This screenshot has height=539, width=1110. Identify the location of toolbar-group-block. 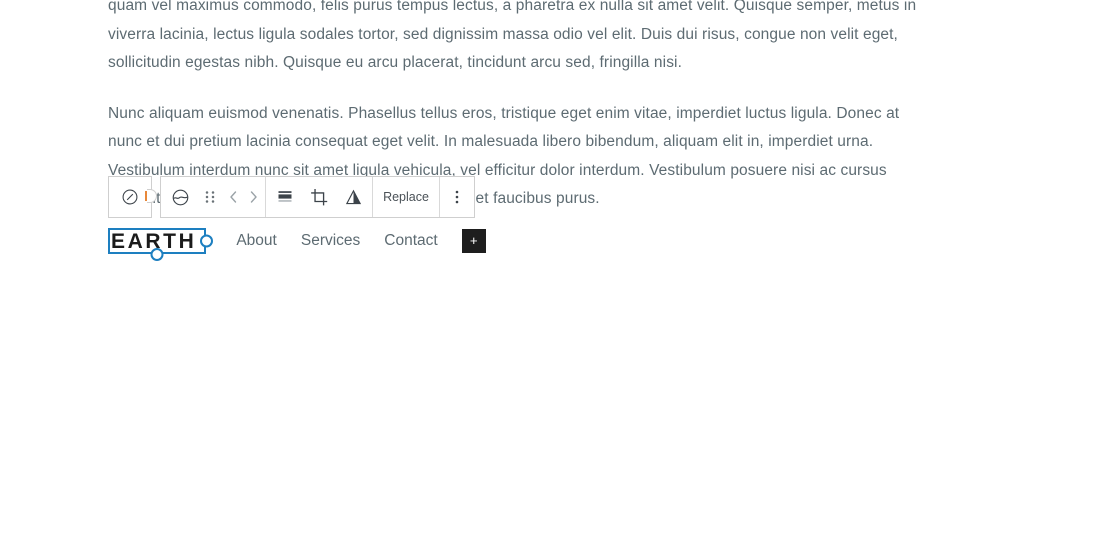
(213, 197).